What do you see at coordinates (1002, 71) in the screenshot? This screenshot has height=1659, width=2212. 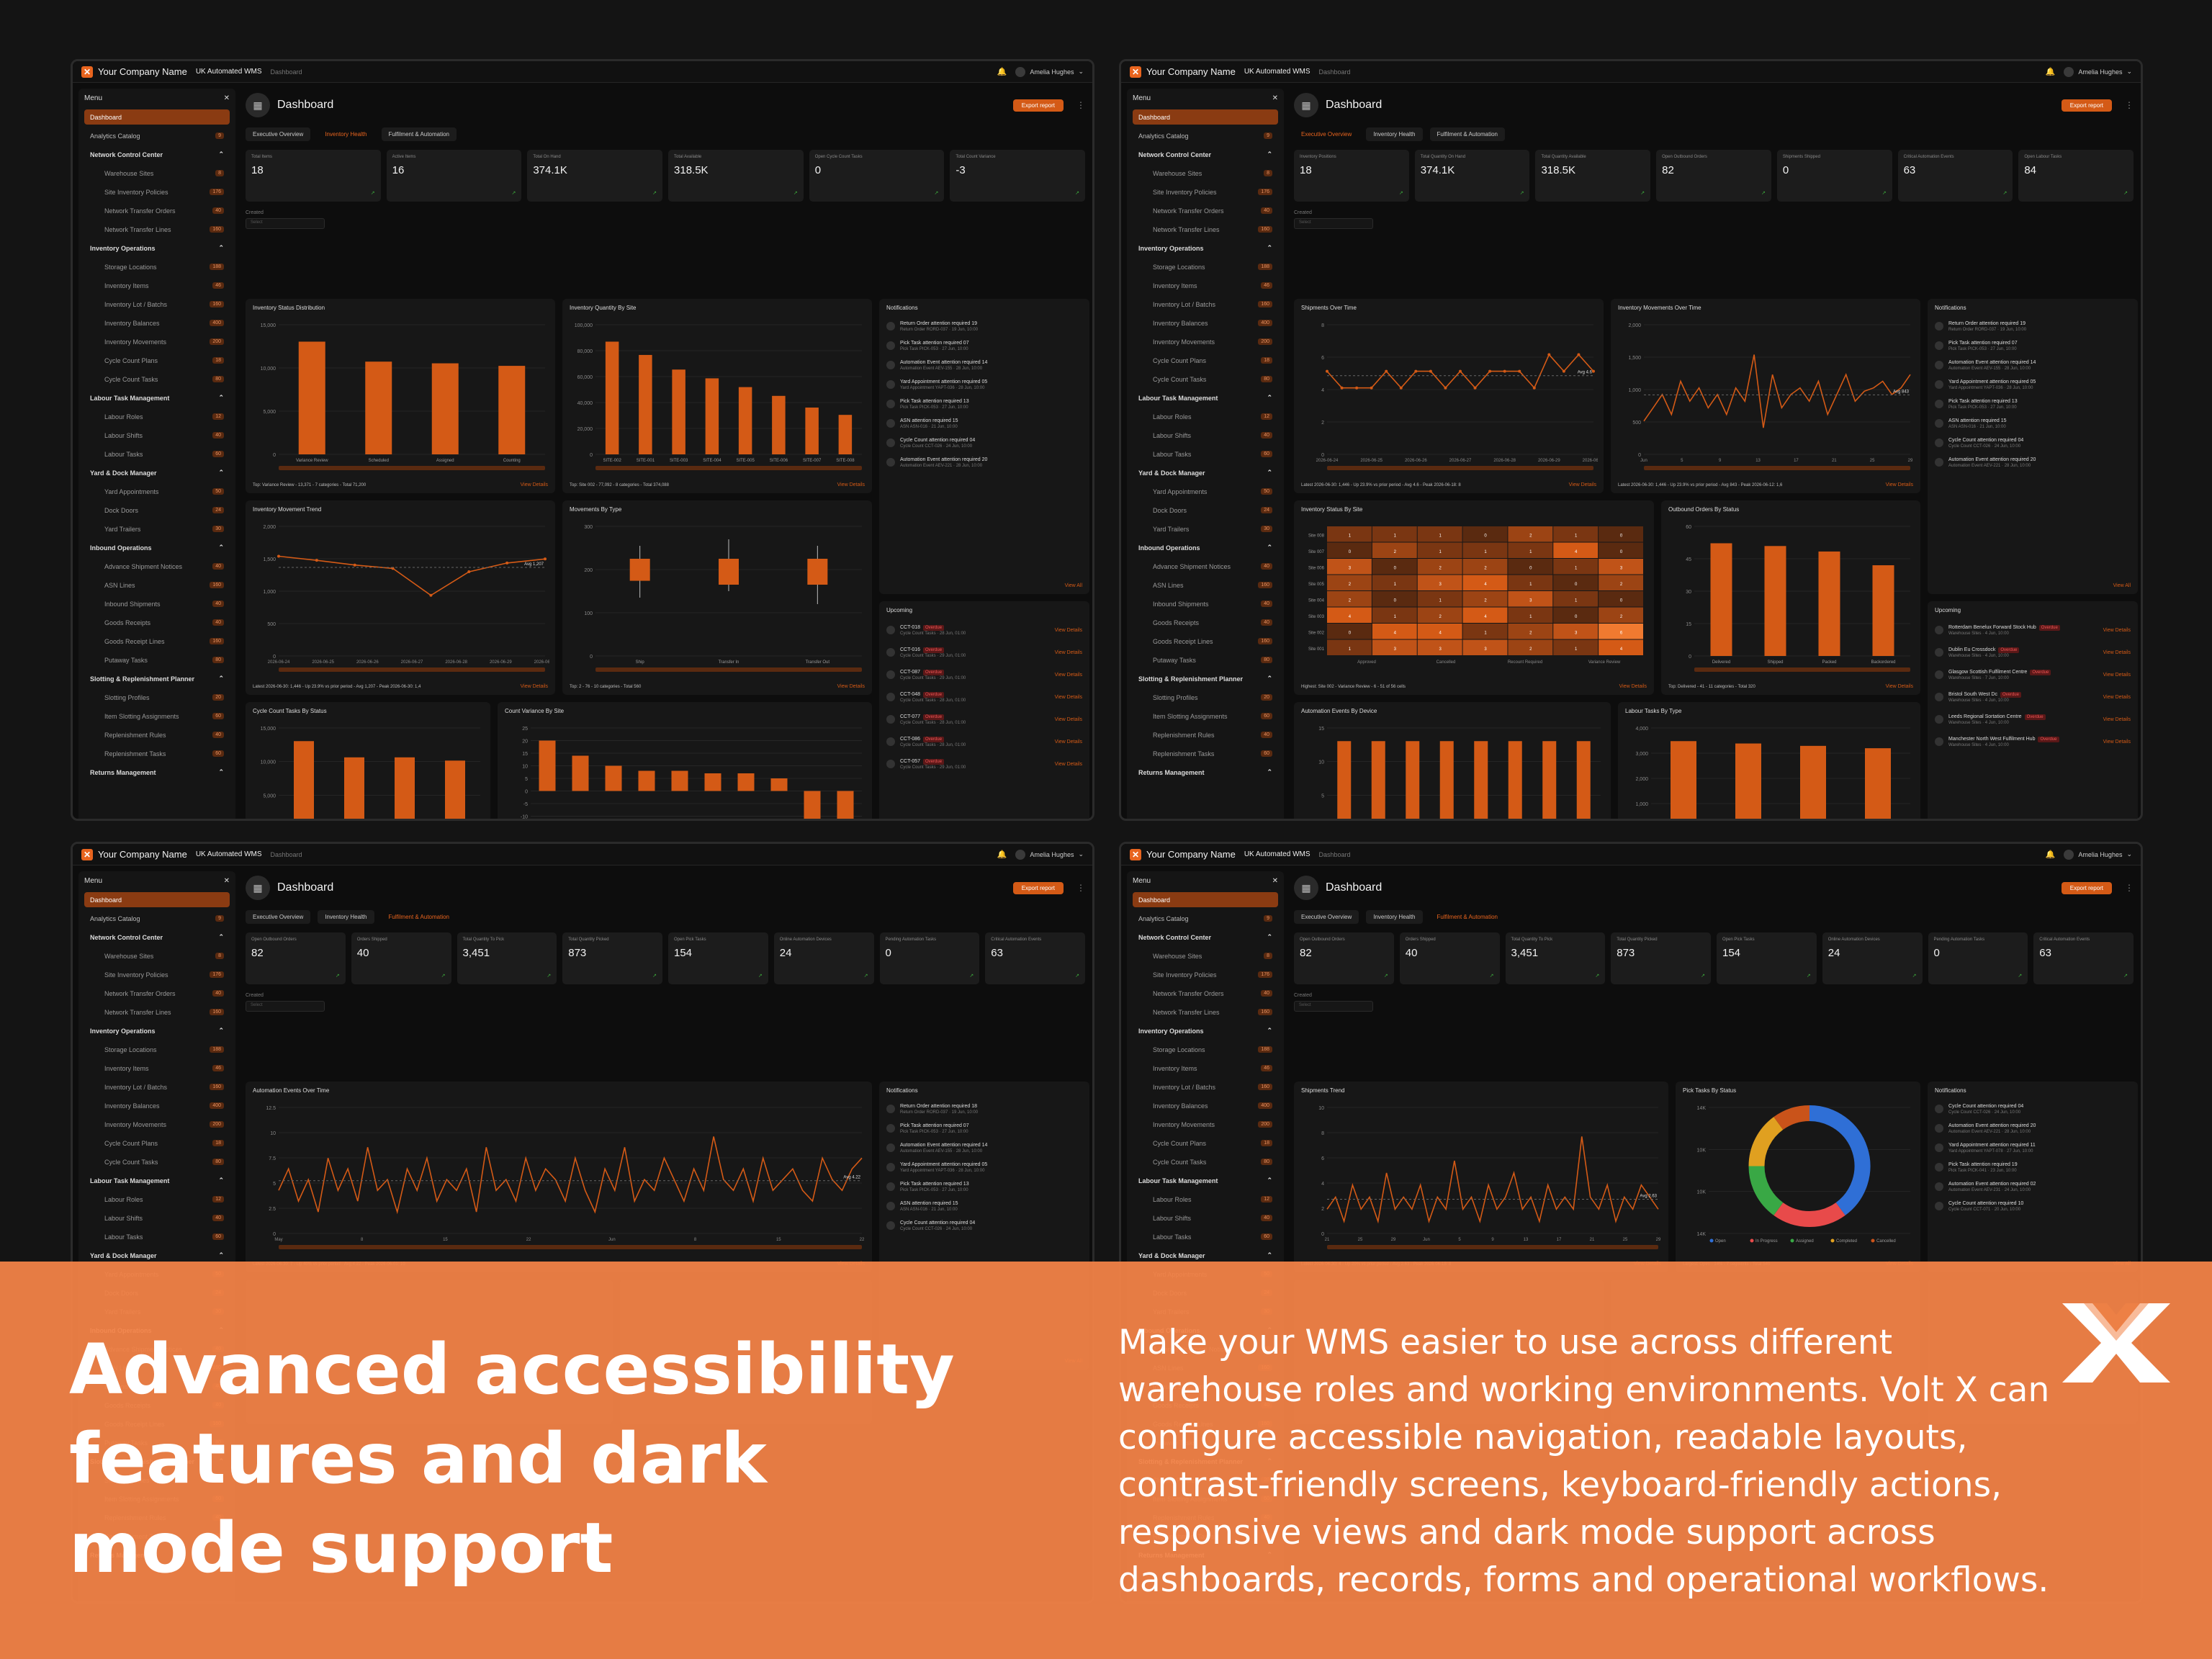 I see `bell-icon: 🔔` at bounding box center [1002, 71].